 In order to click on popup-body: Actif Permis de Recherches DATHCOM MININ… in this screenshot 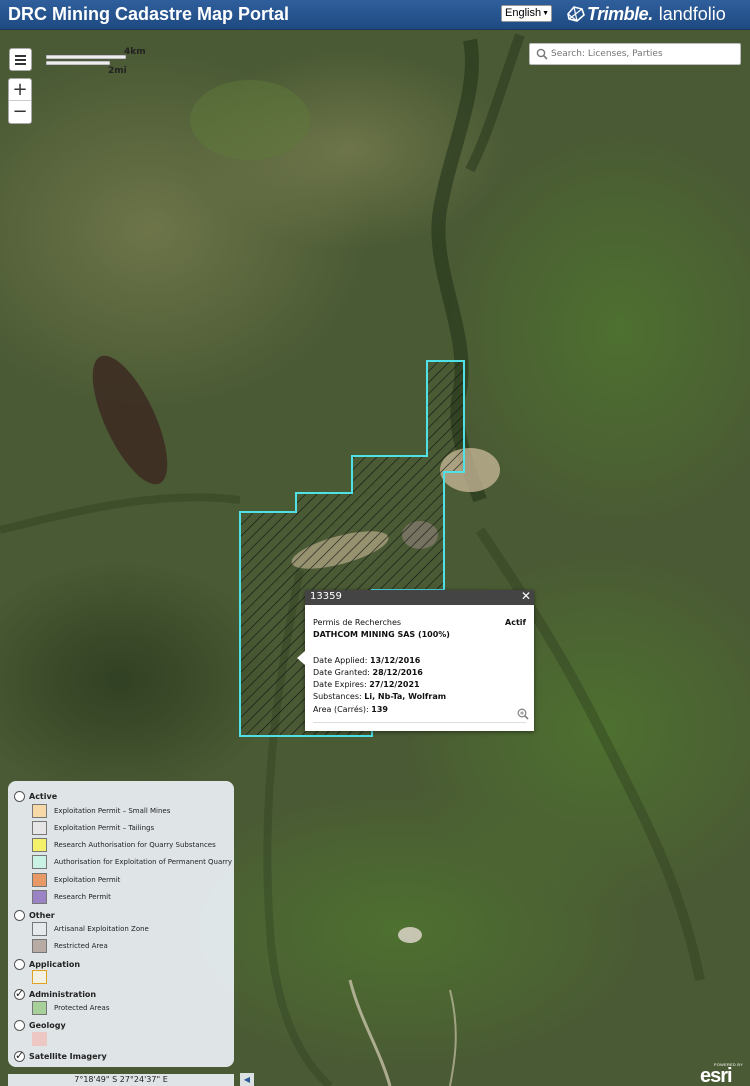, I will do `click(419, 660)`.